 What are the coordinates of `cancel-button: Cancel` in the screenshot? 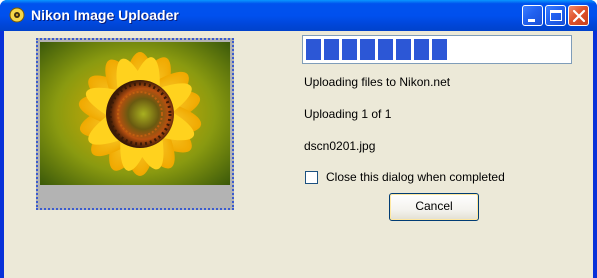 It's located at (434, 207).